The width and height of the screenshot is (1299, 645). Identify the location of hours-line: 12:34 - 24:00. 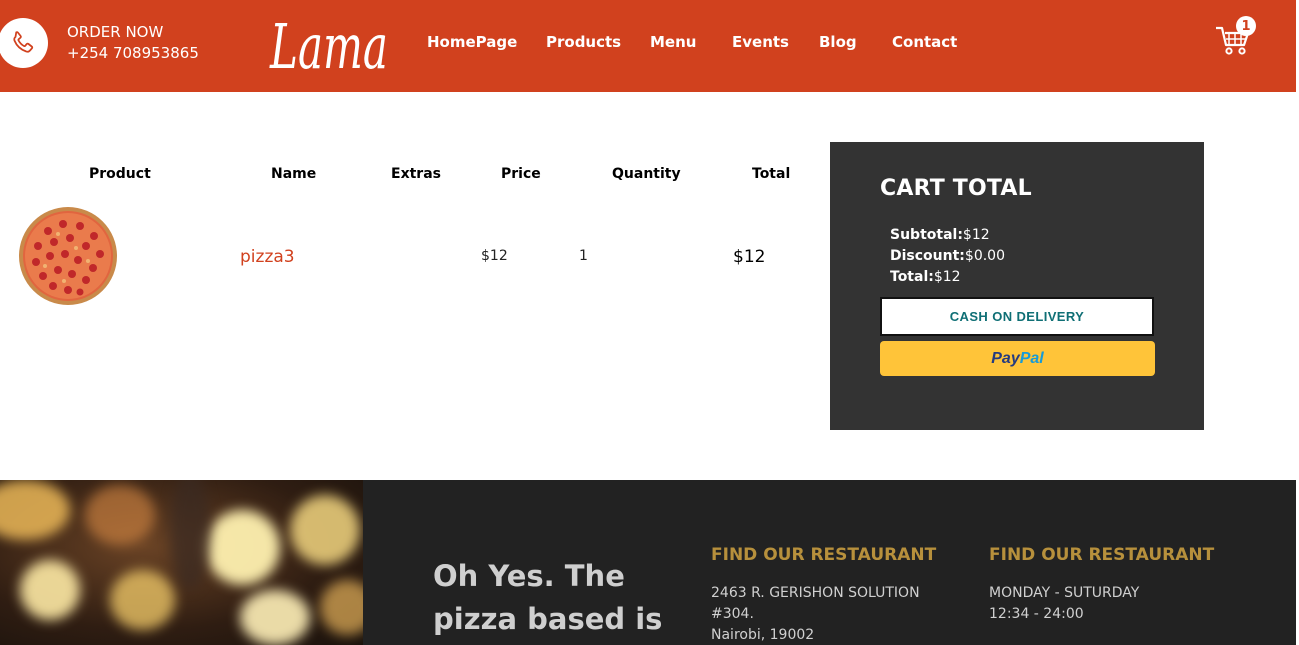
(1036, 614).